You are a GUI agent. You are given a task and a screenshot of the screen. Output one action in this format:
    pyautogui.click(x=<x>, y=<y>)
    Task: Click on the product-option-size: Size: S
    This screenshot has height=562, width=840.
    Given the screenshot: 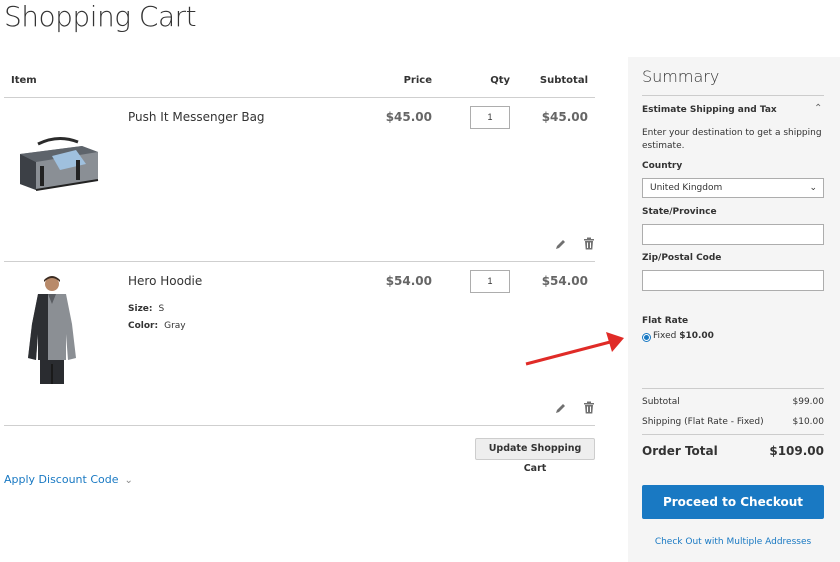 What is the action you would take?
    pyautogui.click(x=146, y=309)
    